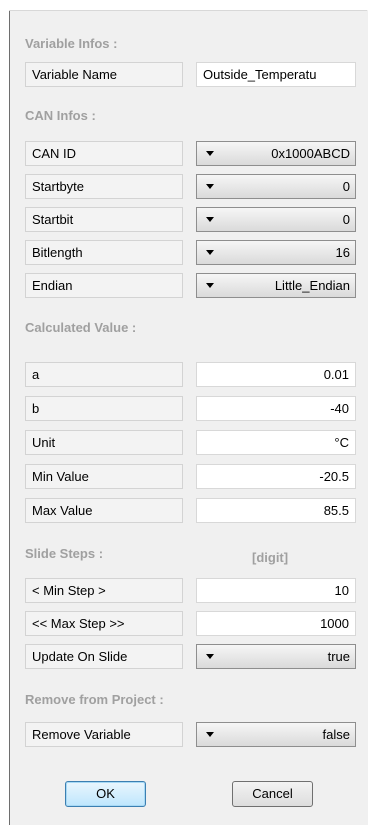 The width and height of the screenshot is (371, 827). I want to click on dialog-top-border, so click(188, 10).